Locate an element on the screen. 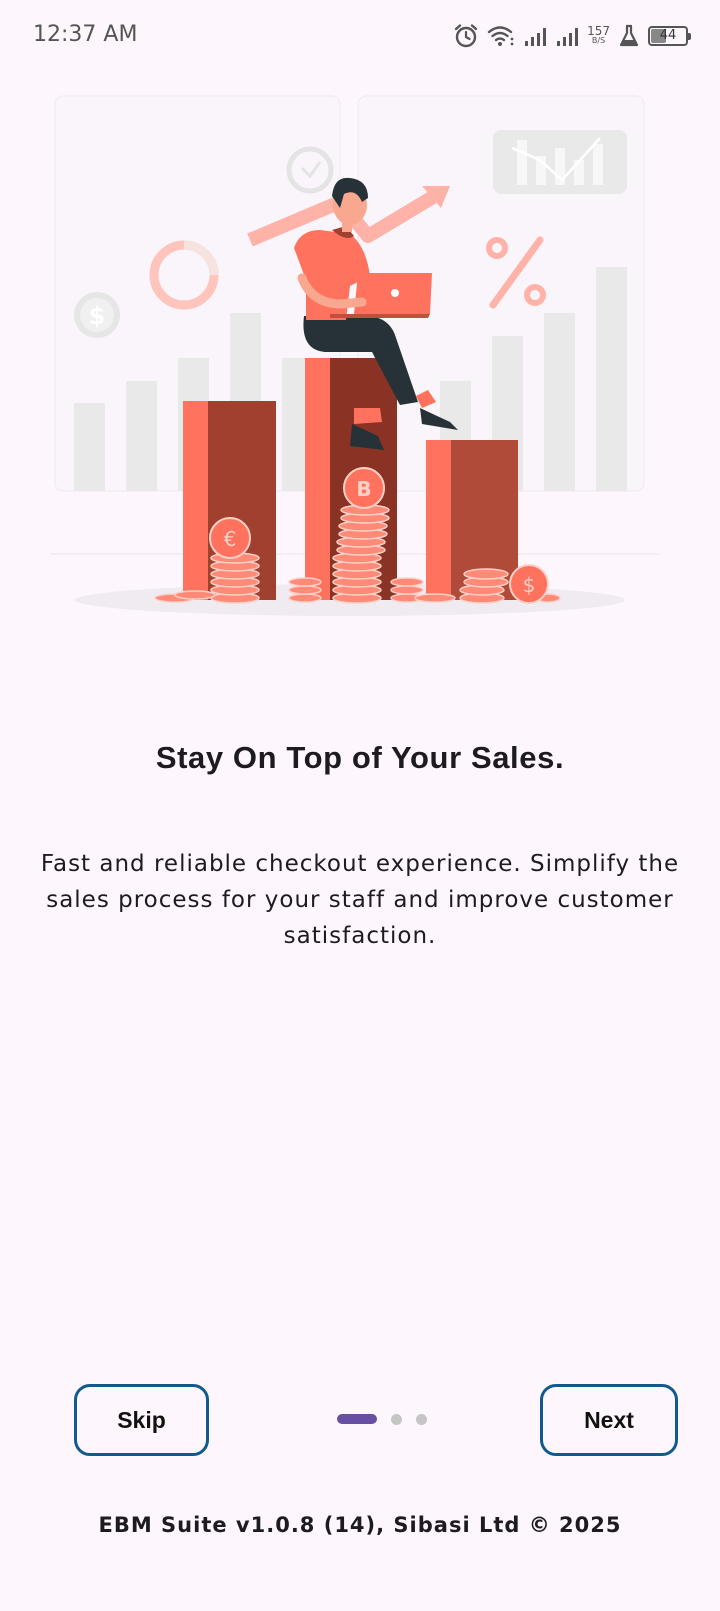  svg-text: B is located at coordinates (363, 489).